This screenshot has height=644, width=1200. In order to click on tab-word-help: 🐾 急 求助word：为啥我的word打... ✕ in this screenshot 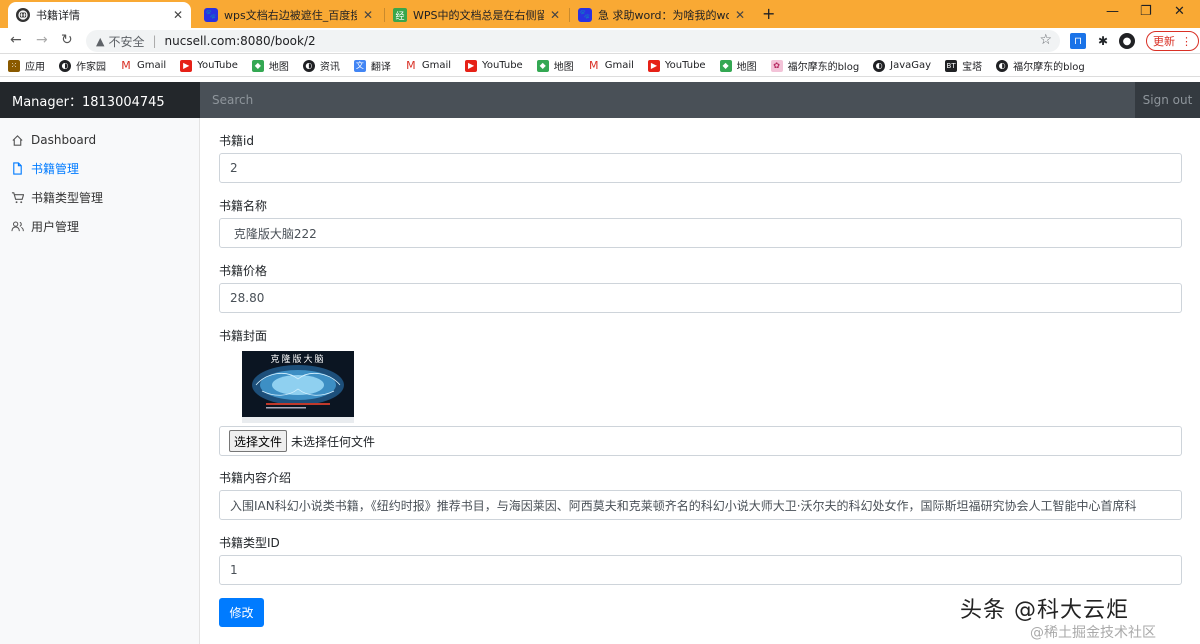, I will do `click(661, 15)`.